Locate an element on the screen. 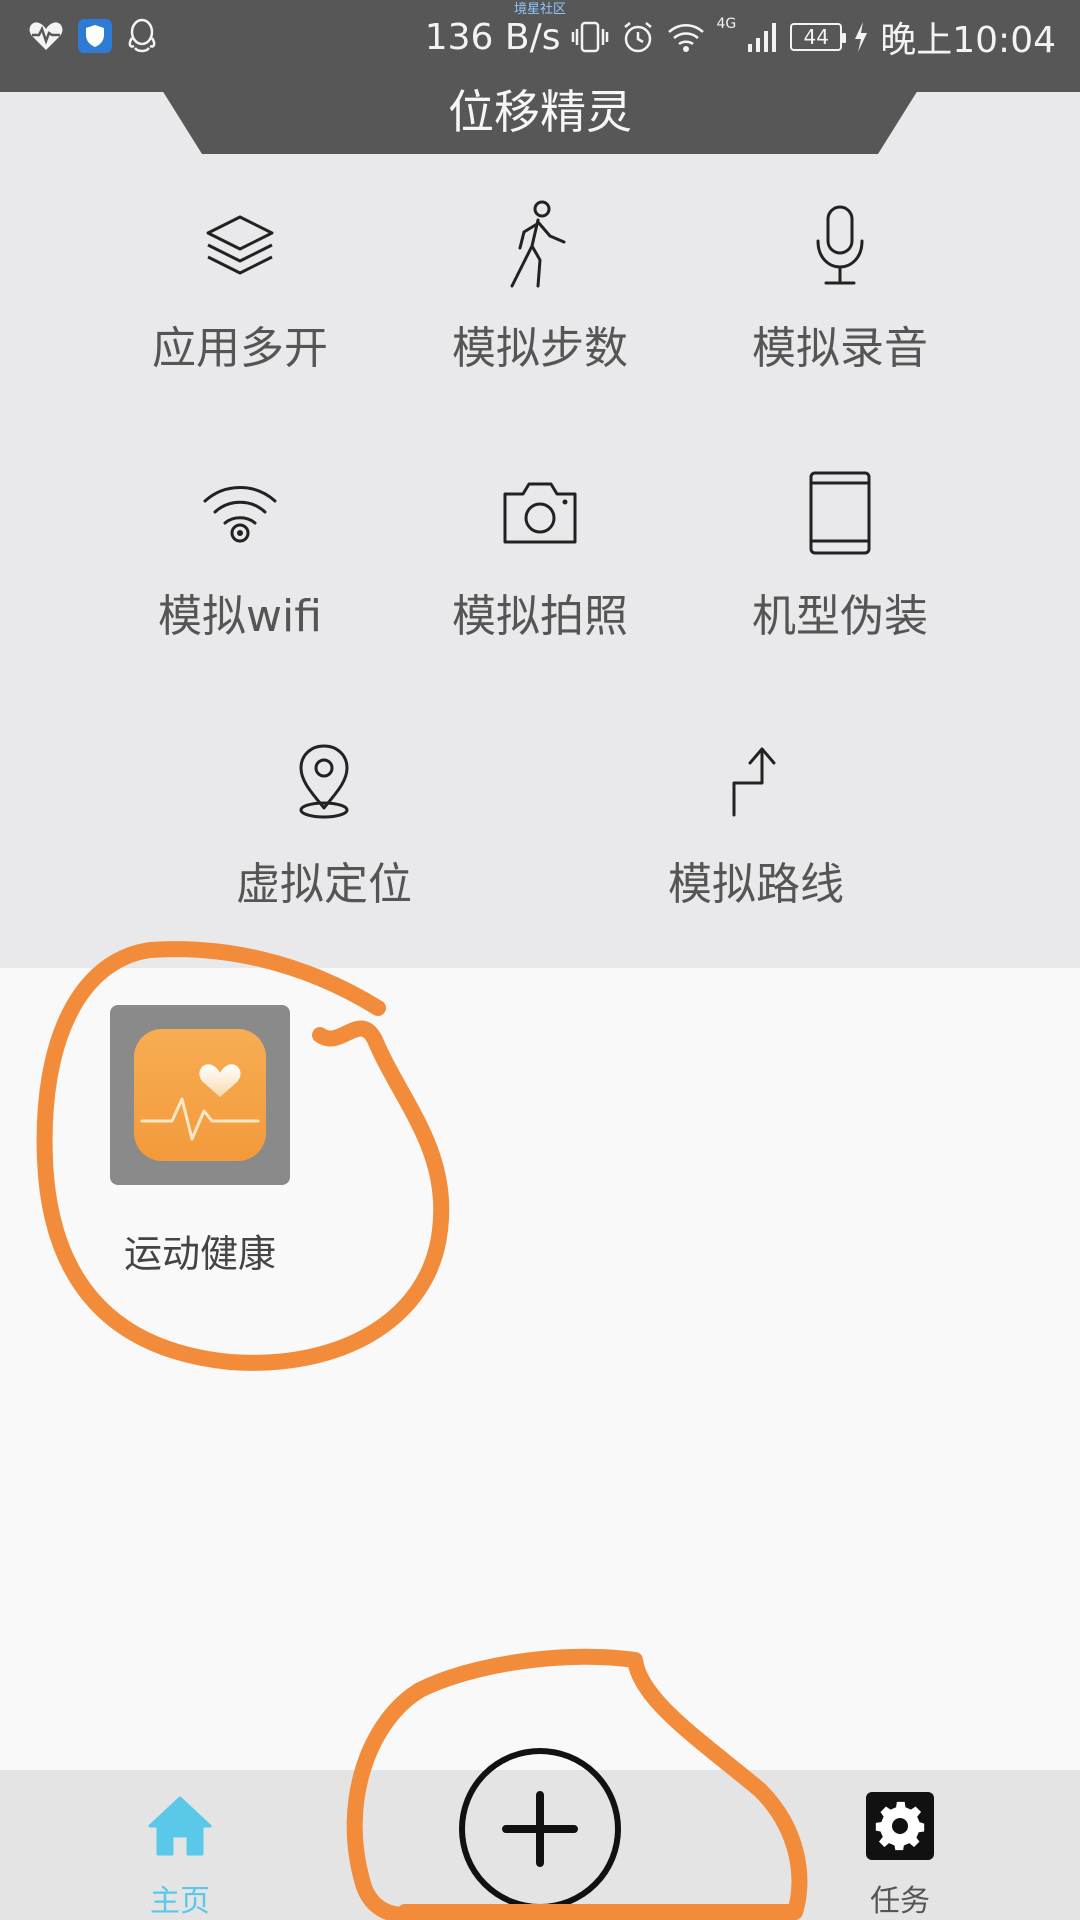 The height and width of the screenshot is (1920, 1080). add-button is located at coordinates (540, 1829).